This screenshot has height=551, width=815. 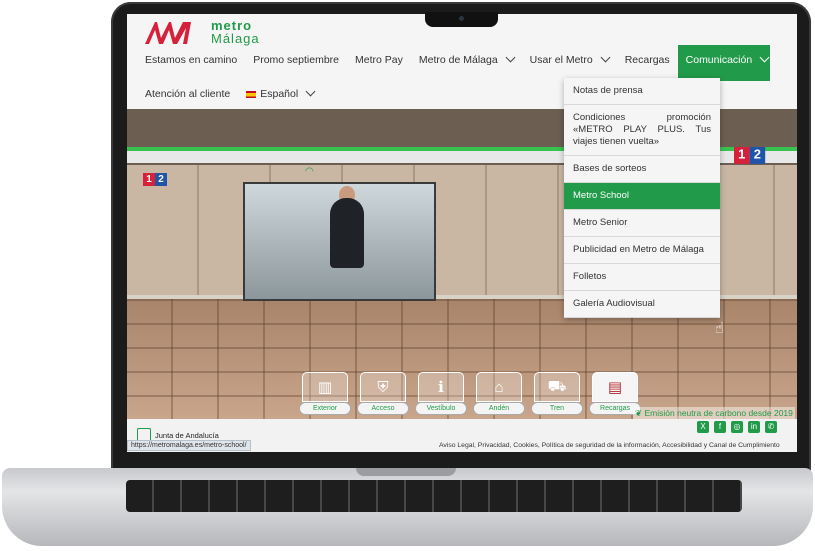 I want to click on nav-label: Metro Pay, so click(x=379, y=60).